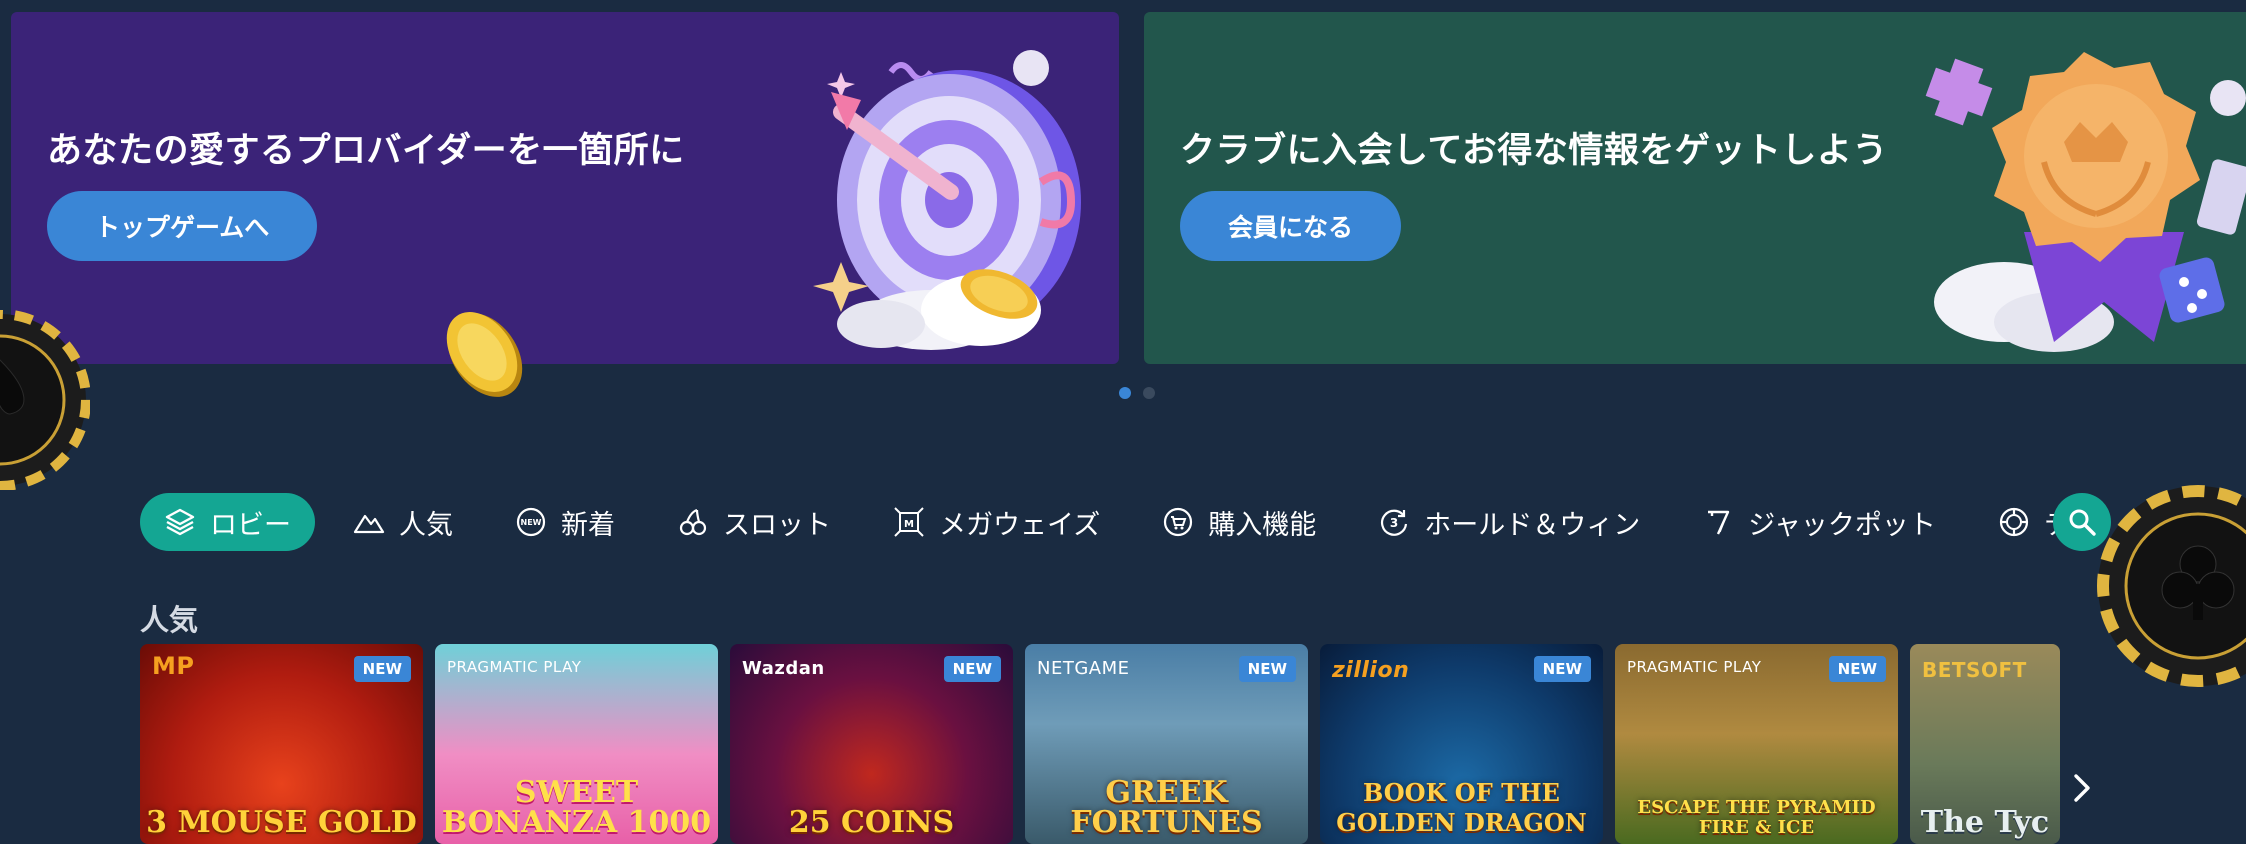 The height and width of the screenshot is (844, 2246). What do you see at coordinates (1166, 807) in the screenshot?
I see `game-title: GREEK FORTUNES` at bounding box center [1166, 807].